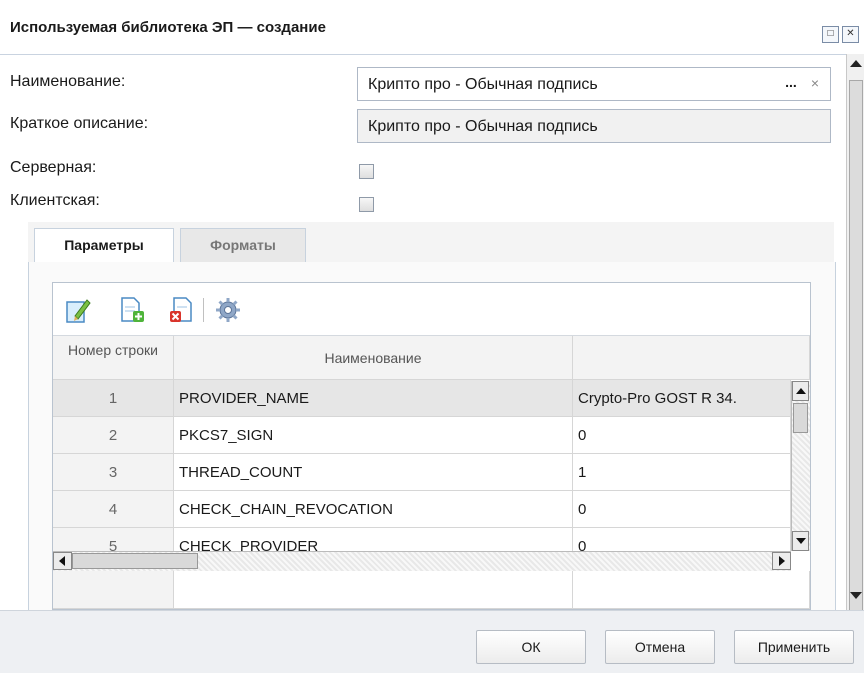 The width and height of the screenshot is (864, 673). What do you see at coordinates (113, 472) in the screenshot?
I see `row-number: 3` at bounding box center [113, 472].